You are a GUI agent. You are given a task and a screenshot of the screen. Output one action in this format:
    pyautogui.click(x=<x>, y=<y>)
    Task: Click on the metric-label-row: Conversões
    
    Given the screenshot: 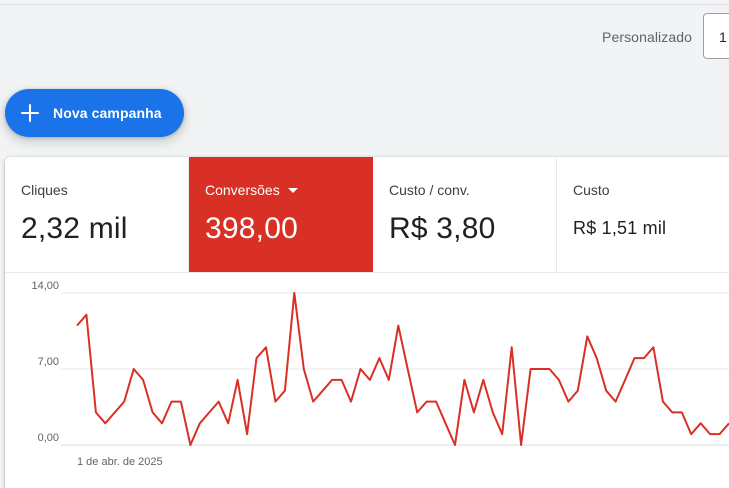 What is the action you would take?
    pyautogui.click(x=289, y=190)
    